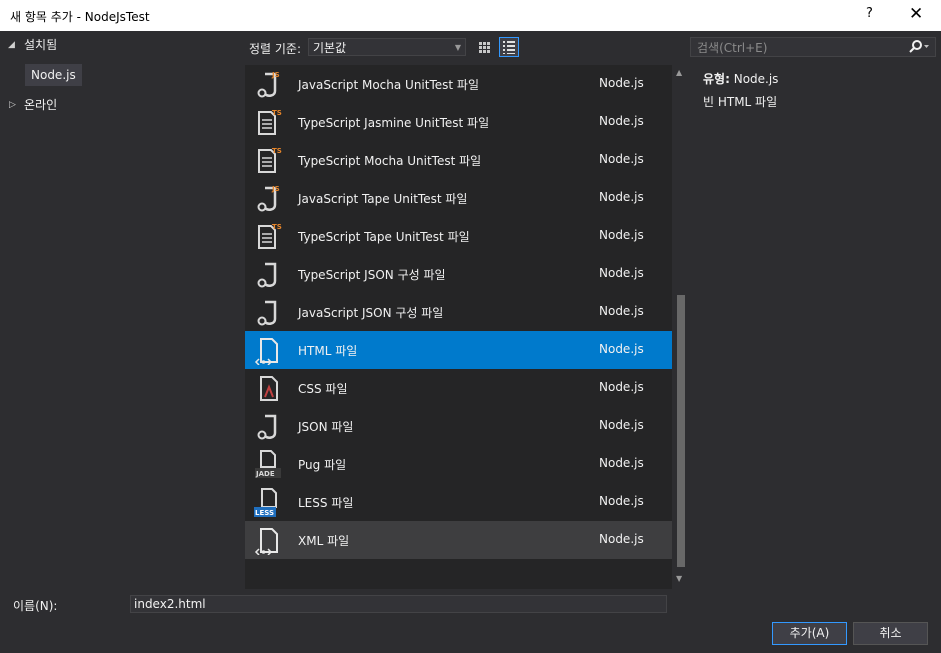  I want to click on template-row: TS TypeScript Tape UnitTest 파일 Node.js, so click(458, 236).